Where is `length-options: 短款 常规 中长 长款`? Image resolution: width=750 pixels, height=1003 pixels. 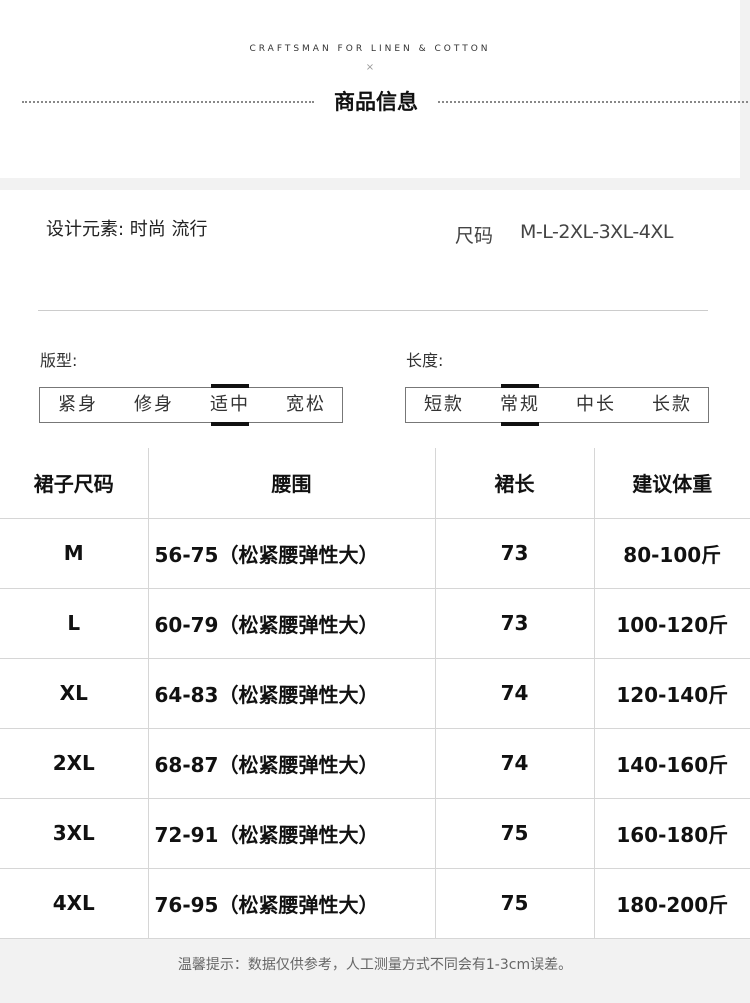
length-options: 短款 常规 中长 长款 is located at coordinates (557, 405).